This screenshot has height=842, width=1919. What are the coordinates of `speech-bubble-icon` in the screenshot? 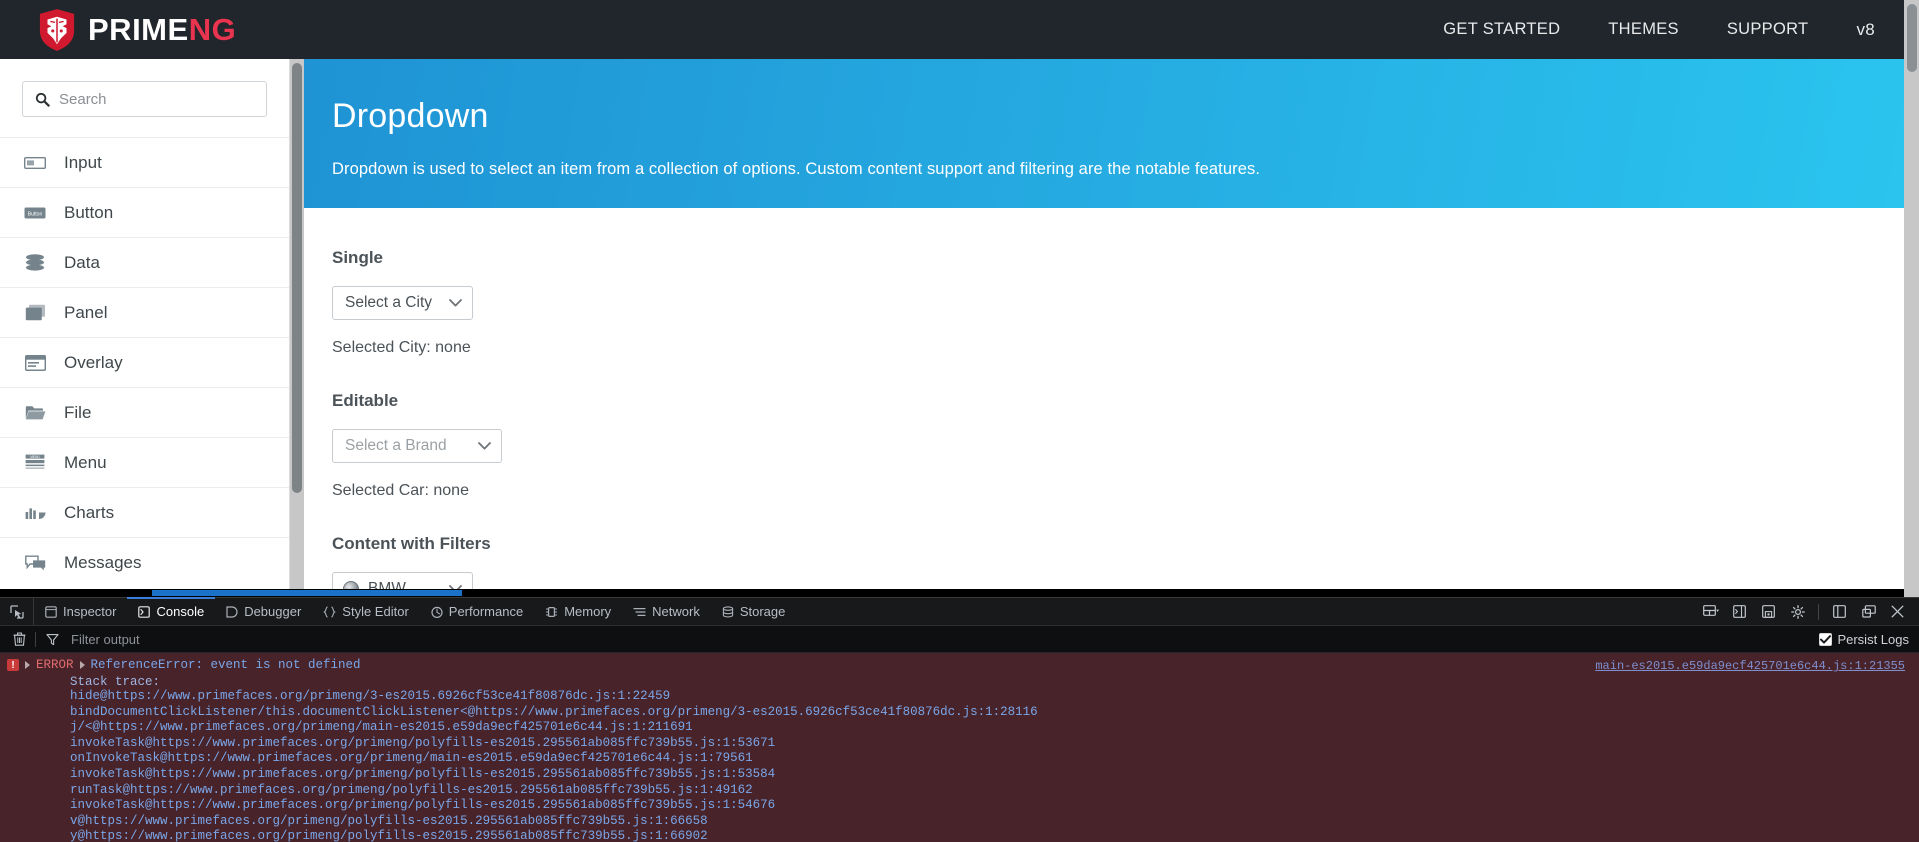 It's located at (35, 563).